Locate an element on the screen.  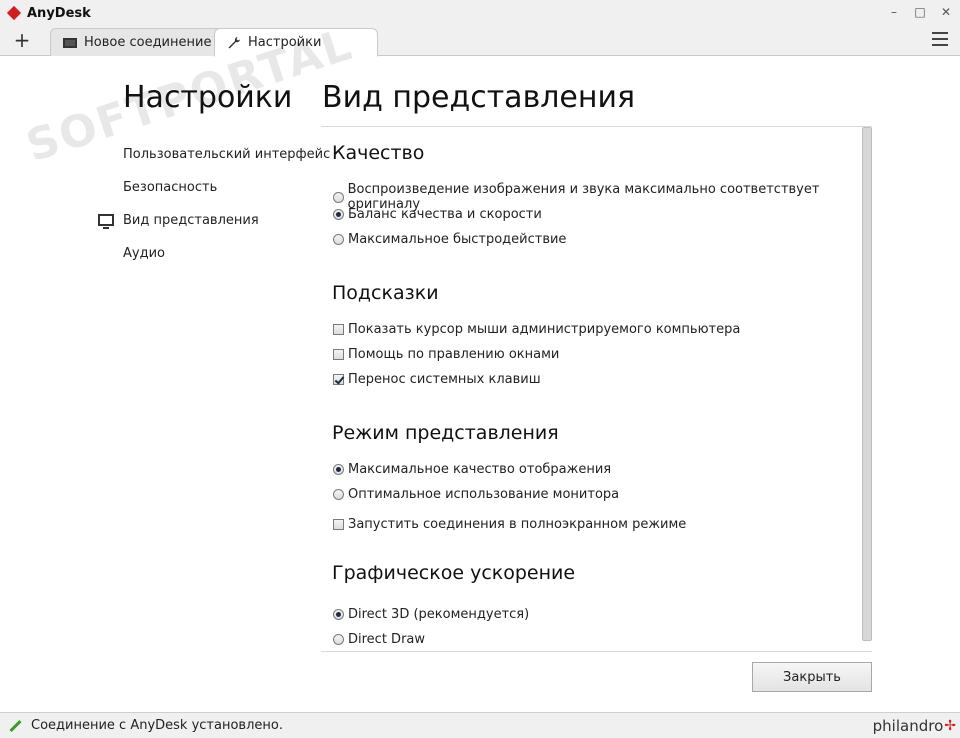
sidebar-item-security: Безопасность is located at coordinates (212, 187).